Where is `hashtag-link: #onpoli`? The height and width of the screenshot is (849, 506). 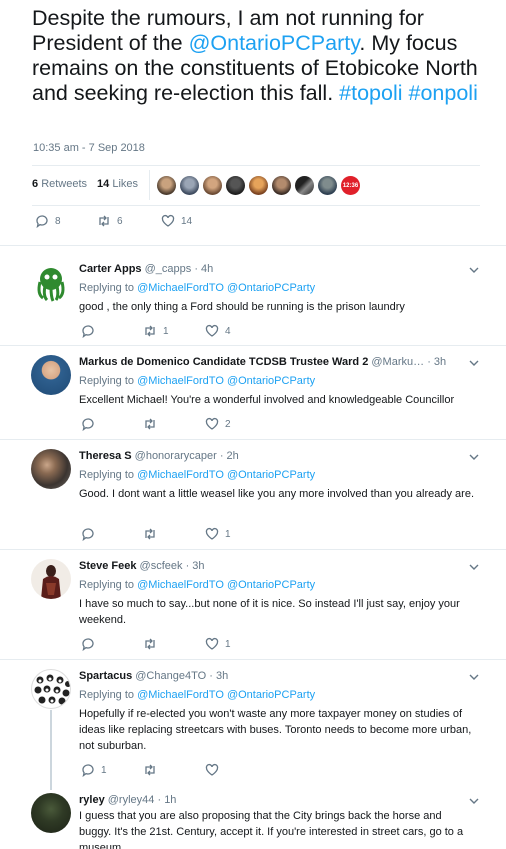
hashtag-link: #onpoli is located at coordinates (443, 93).